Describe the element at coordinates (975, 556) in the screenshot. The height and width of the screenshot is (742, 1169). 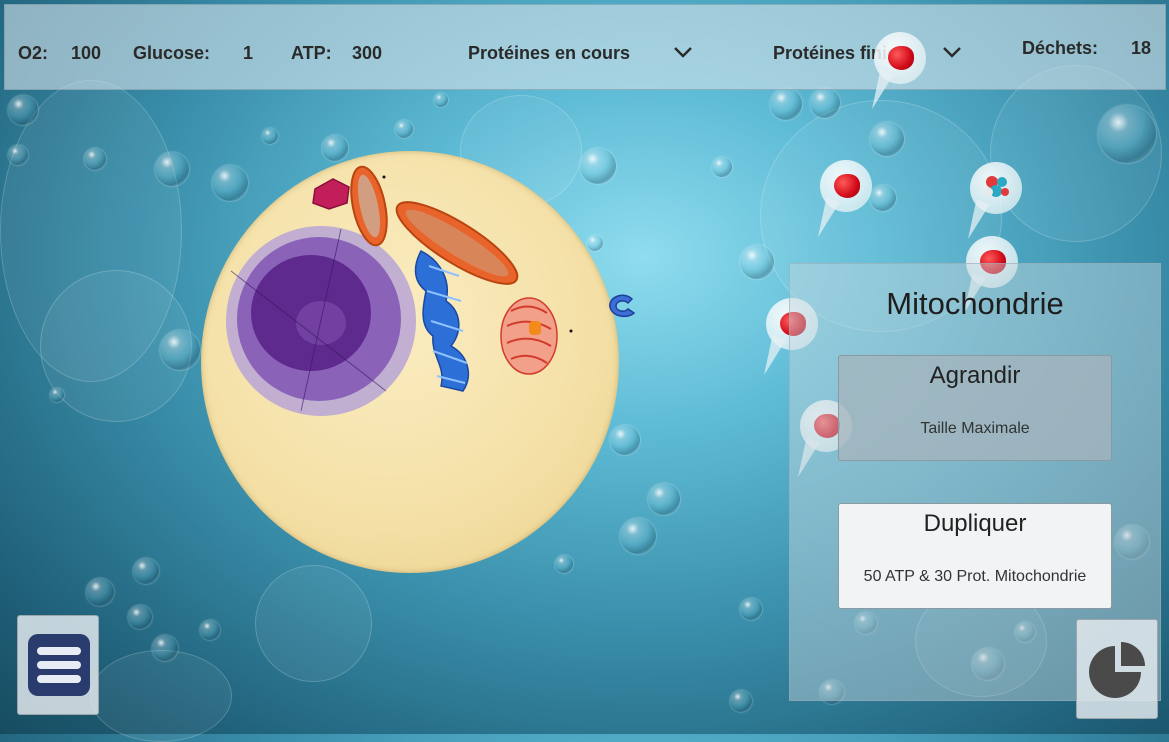
I see `duplicate-button: Dupliquer 50 ATP & 30 Prot. Mitochondrie` at that location.